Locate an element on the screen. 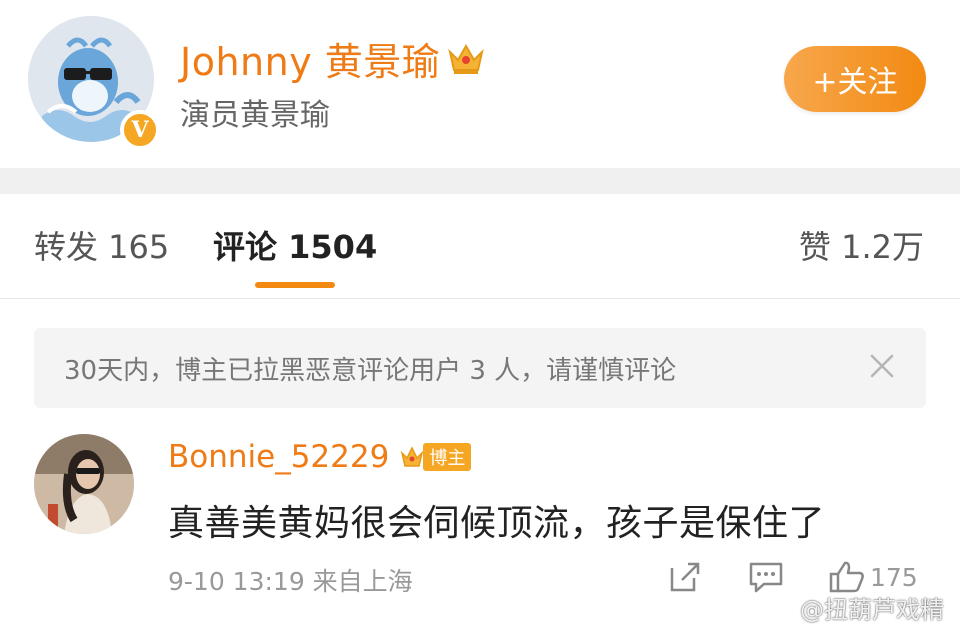 The height and width of the screenshot is (625, 960). share-button is located at coordinates (686, 577).